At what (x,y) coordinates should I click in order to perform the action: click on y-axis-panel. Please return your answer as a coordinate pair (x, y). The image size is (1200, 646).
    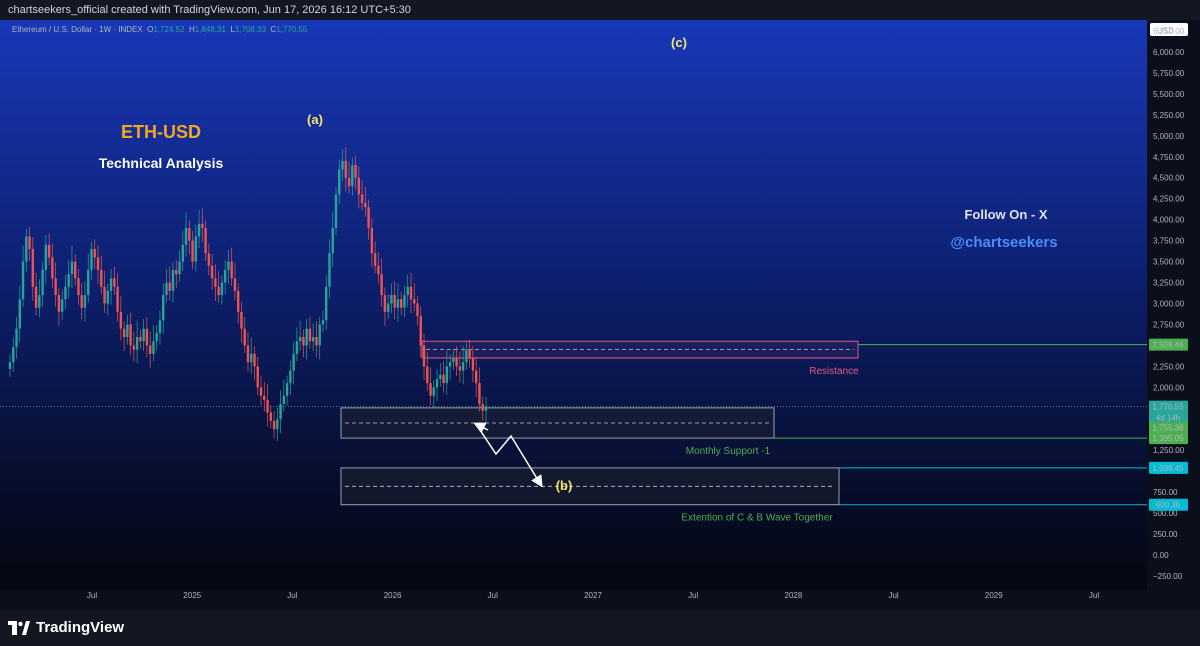
    Looking at the image, I should click on (1173, 315).